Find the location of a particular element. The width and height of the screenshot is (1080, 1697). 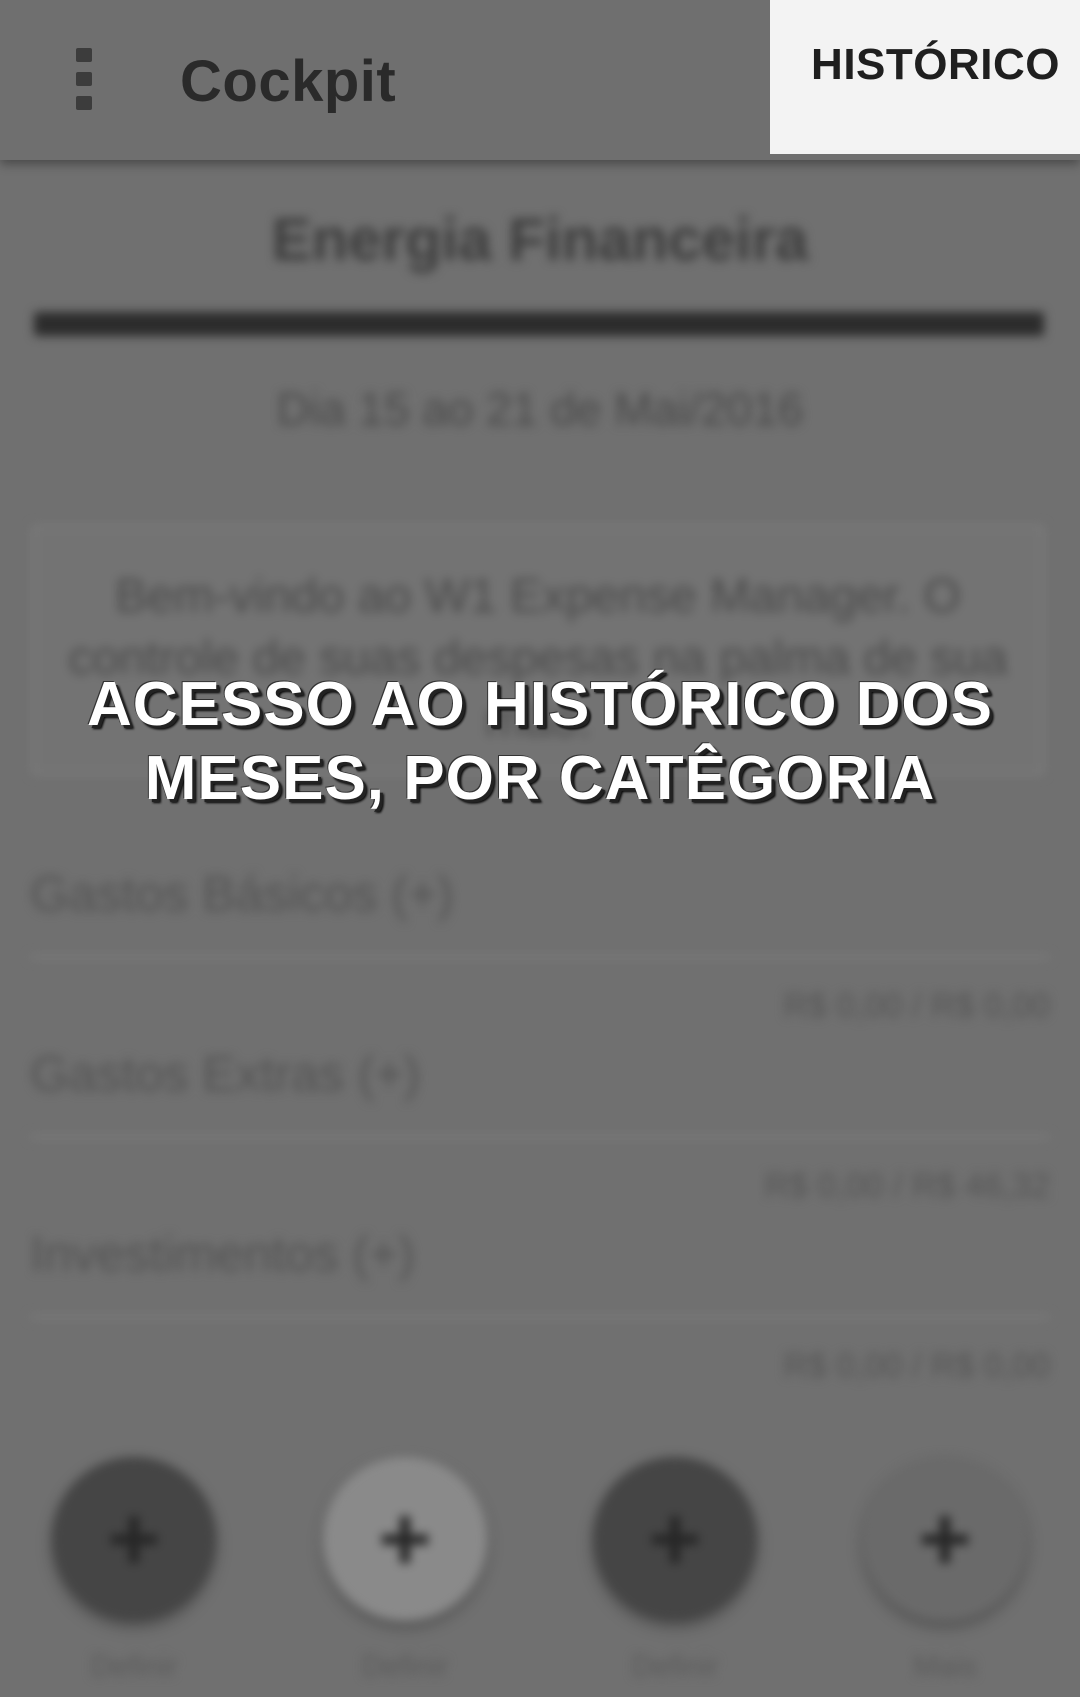

caption-line-1: ACESSO AO HISTÓRICO DOS is located at coordinates (539, 704).